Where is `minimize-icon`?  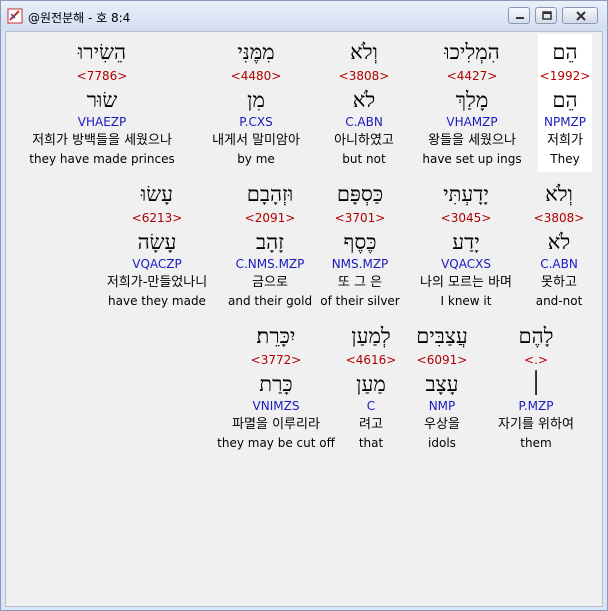 minimize-icon is located at coordinates (520, 18).